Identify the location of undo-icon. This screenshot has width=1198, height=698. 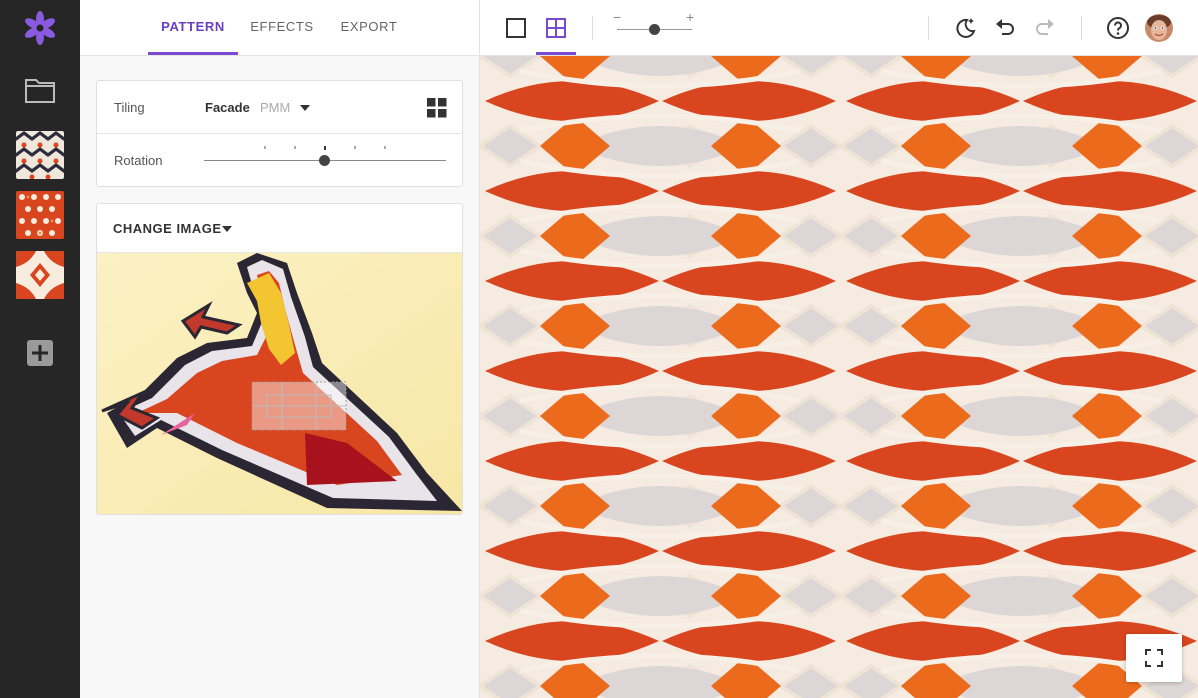
(1005, 28).